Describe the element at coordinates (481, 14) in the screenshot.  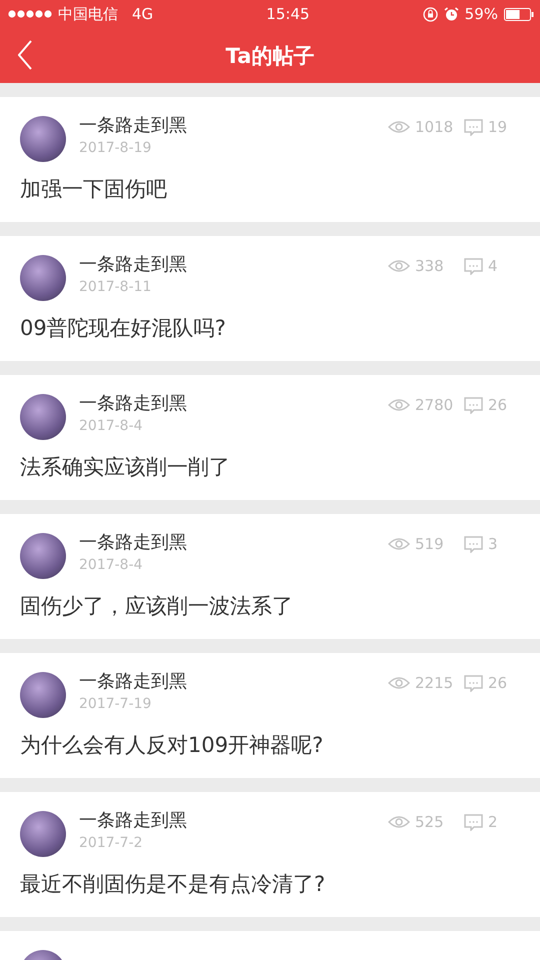
I see `battery-percent: 59%` at that location.